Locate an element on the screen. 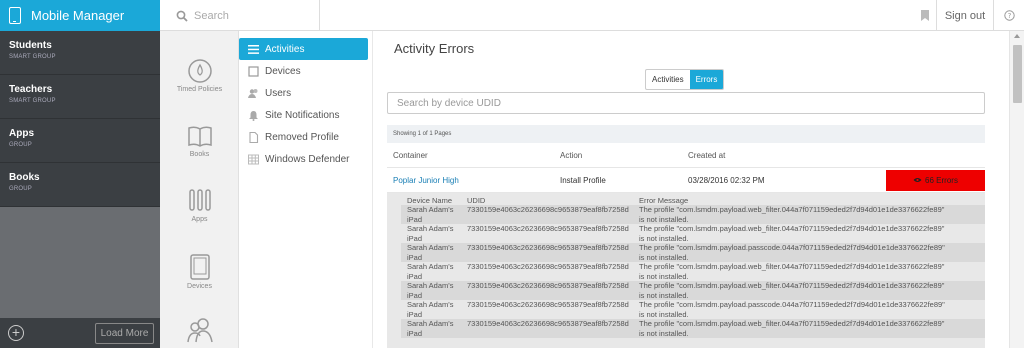  nav-label: Users is located at coordinates (278, 93).